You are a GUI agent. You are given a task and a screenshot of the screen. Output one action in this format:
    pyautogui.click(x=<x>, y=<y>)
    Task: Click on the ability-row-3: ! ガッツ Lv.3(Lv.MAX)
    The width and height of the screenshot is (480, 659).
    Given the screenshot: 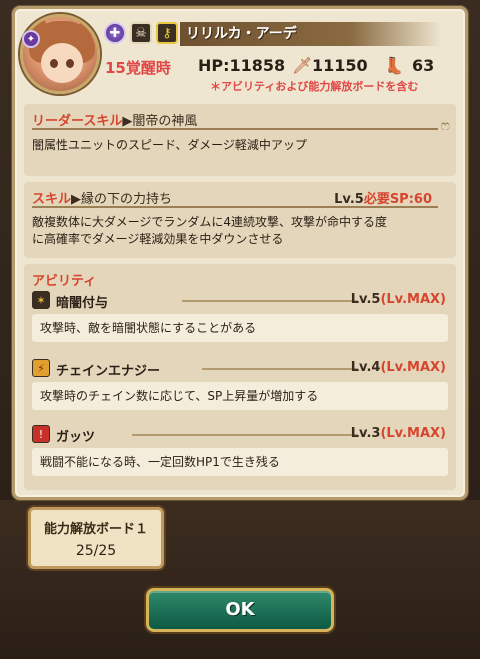 What is the action you would take?
    pyautogui.click(x=240, y=435)
    